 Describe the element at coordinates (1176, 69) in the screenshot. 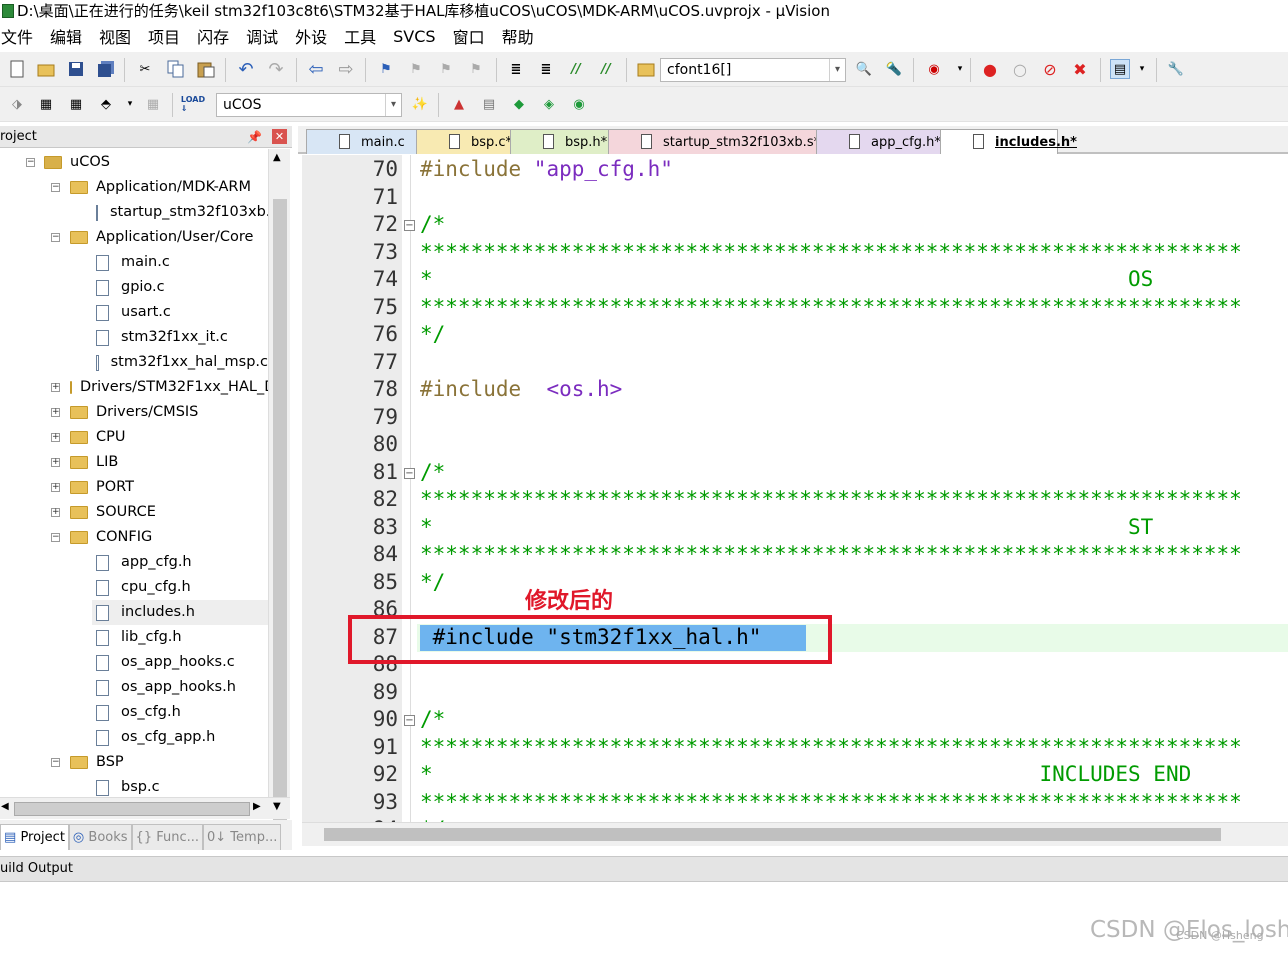

I see `configure-icon: 🔧` at that location.